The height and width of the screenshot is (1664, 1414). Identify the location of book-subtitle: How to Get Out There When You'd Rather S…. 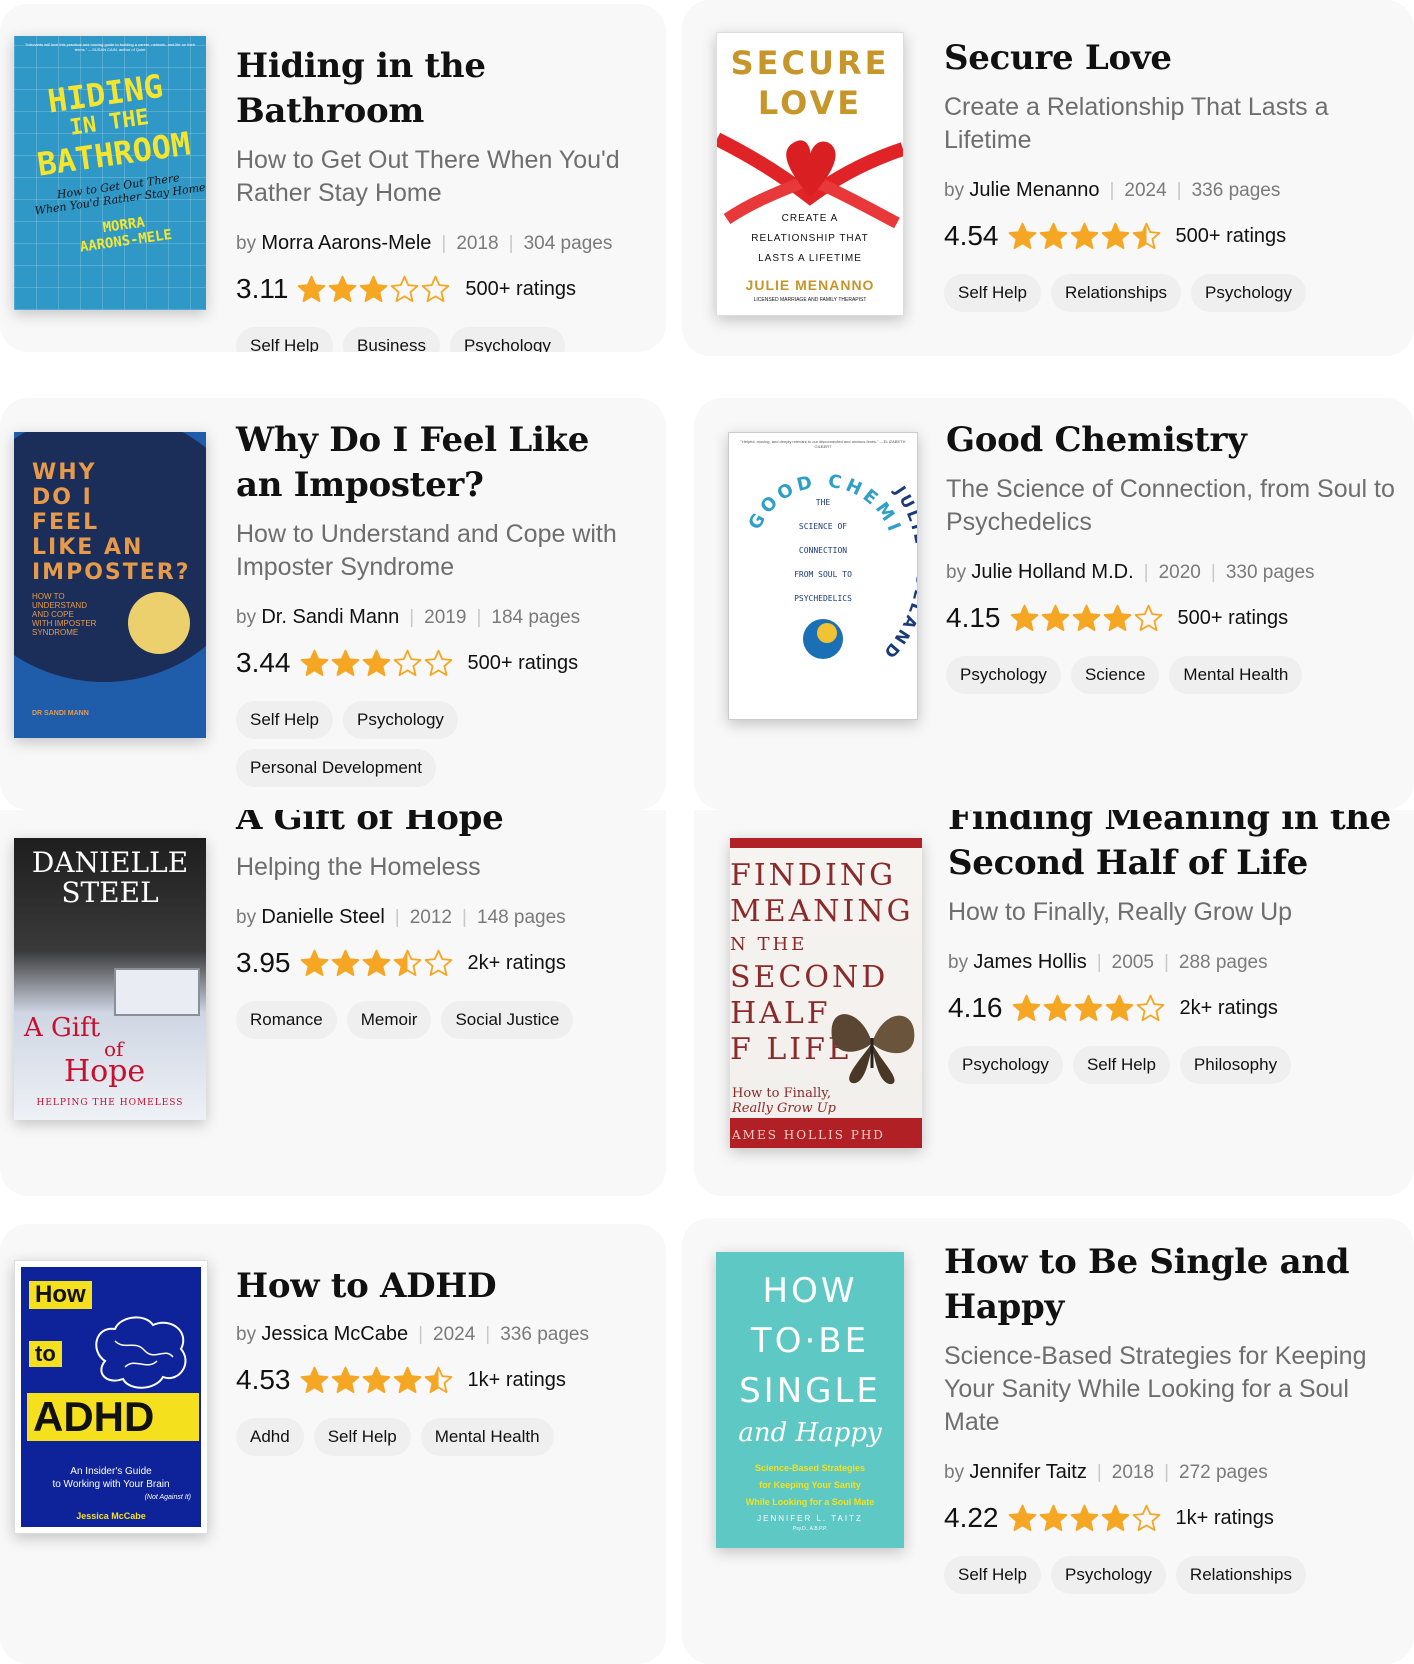
(428, 176).